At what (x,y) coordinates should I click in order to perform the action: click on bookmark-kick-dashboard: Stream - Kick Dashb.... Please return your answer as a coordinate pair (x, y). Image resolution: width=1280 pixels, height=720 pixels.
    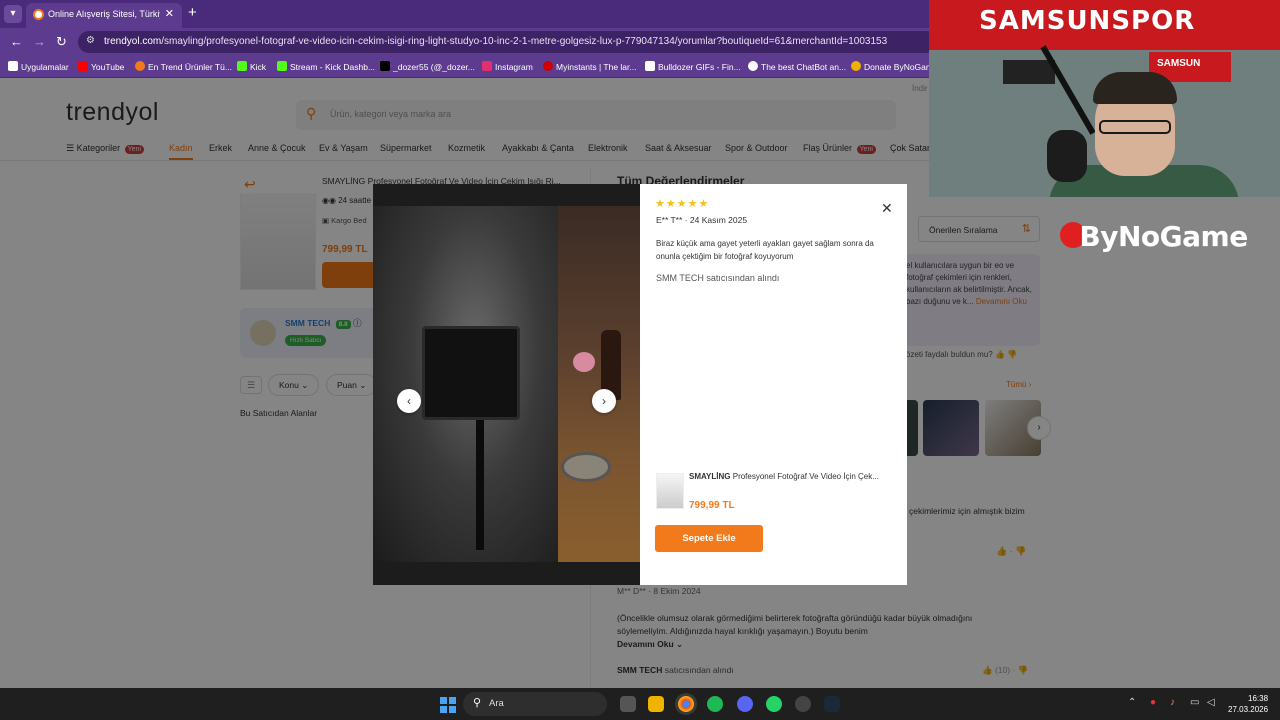
    Looking at the image, I should click on (326, 66).